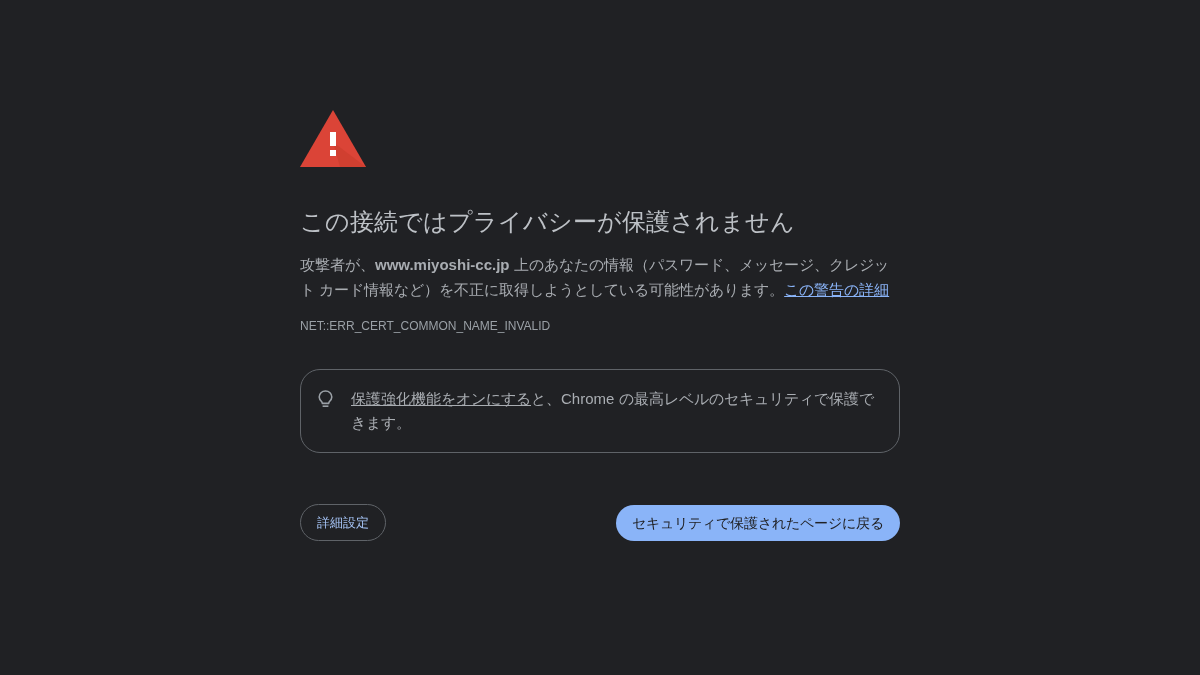 This screenshot has width=1200, height=675. I want to click on enhanced-protection-link: 保護強化機能をオンにする, so click(441, 398).